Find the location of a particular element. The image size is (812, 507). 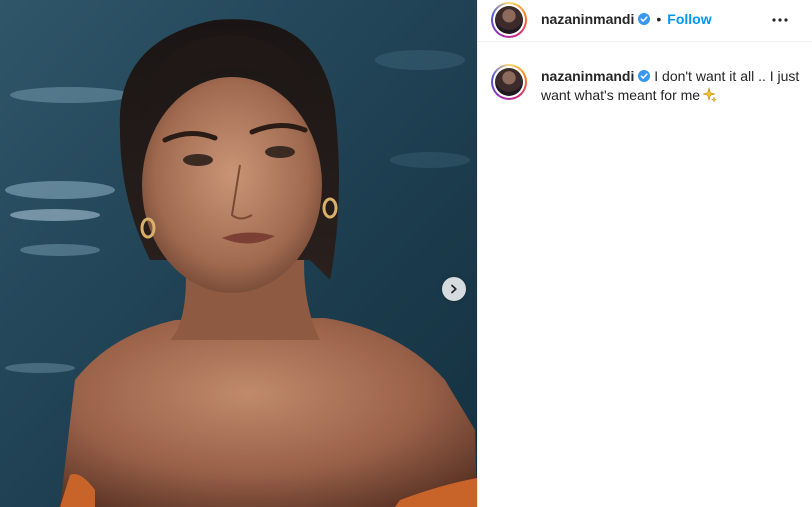

chevron-right-icon is located at coordinates (454, 289).